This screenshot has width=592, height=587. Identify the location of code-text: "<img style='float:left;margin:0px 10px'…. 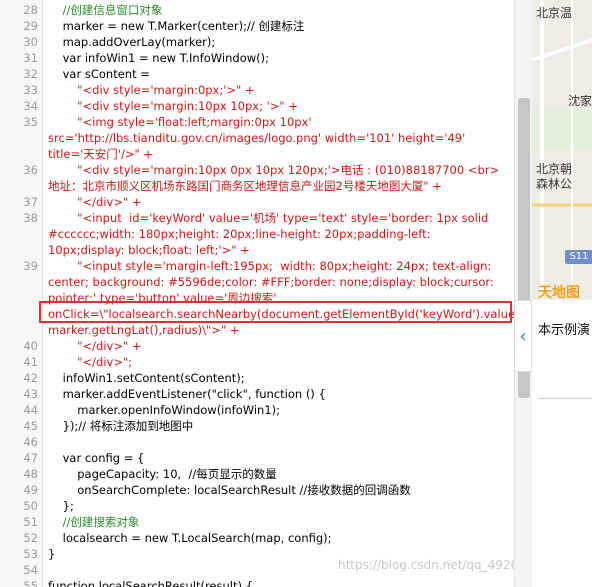
(258, 138).